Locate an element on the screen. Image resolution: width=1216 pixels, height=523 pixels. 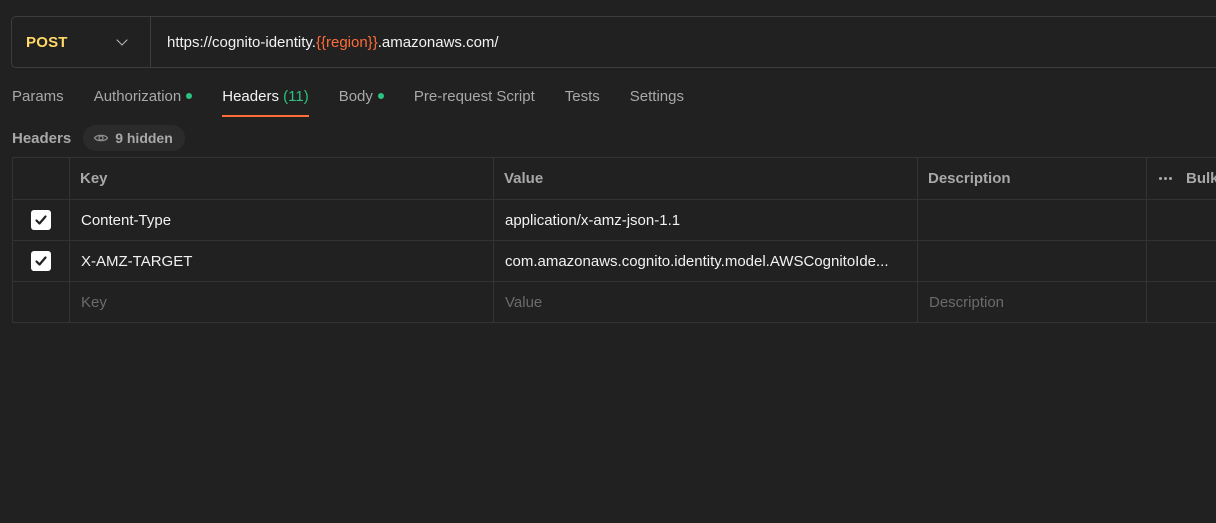
section-title: Headers is located at coordinates (42, 138).